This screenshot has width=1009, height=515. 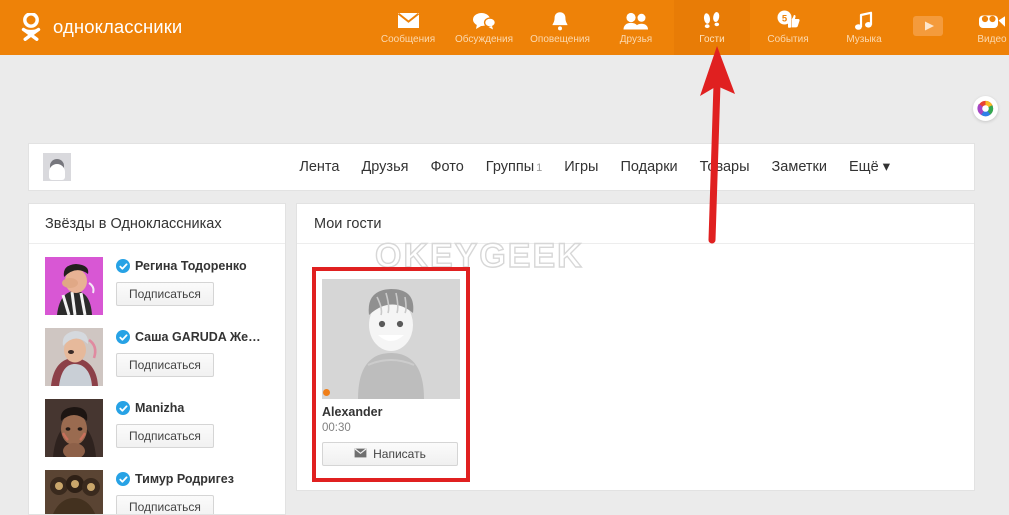 I want to click on footprints-icon, so click(x=712, y=20).